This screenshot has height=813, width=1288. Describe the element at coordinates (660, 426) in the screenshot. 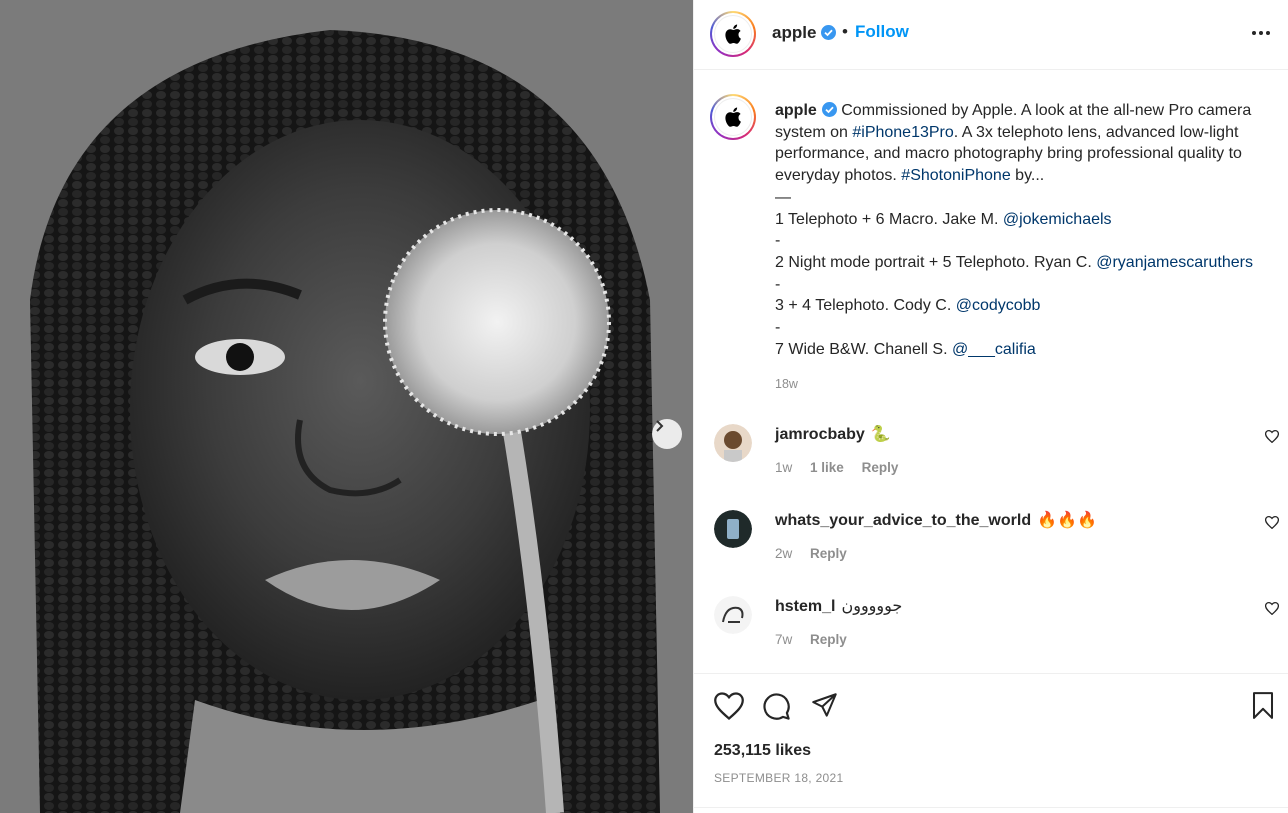

I see `chevron-right-icon` at that location.